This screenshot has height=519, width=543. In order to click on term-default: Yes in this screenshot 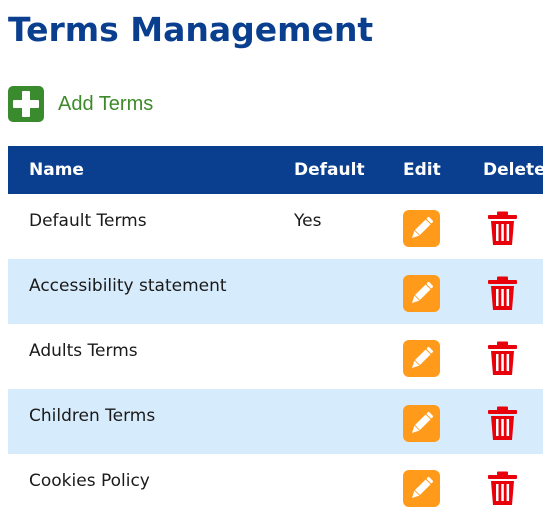, I will do `click(308, 221)`.